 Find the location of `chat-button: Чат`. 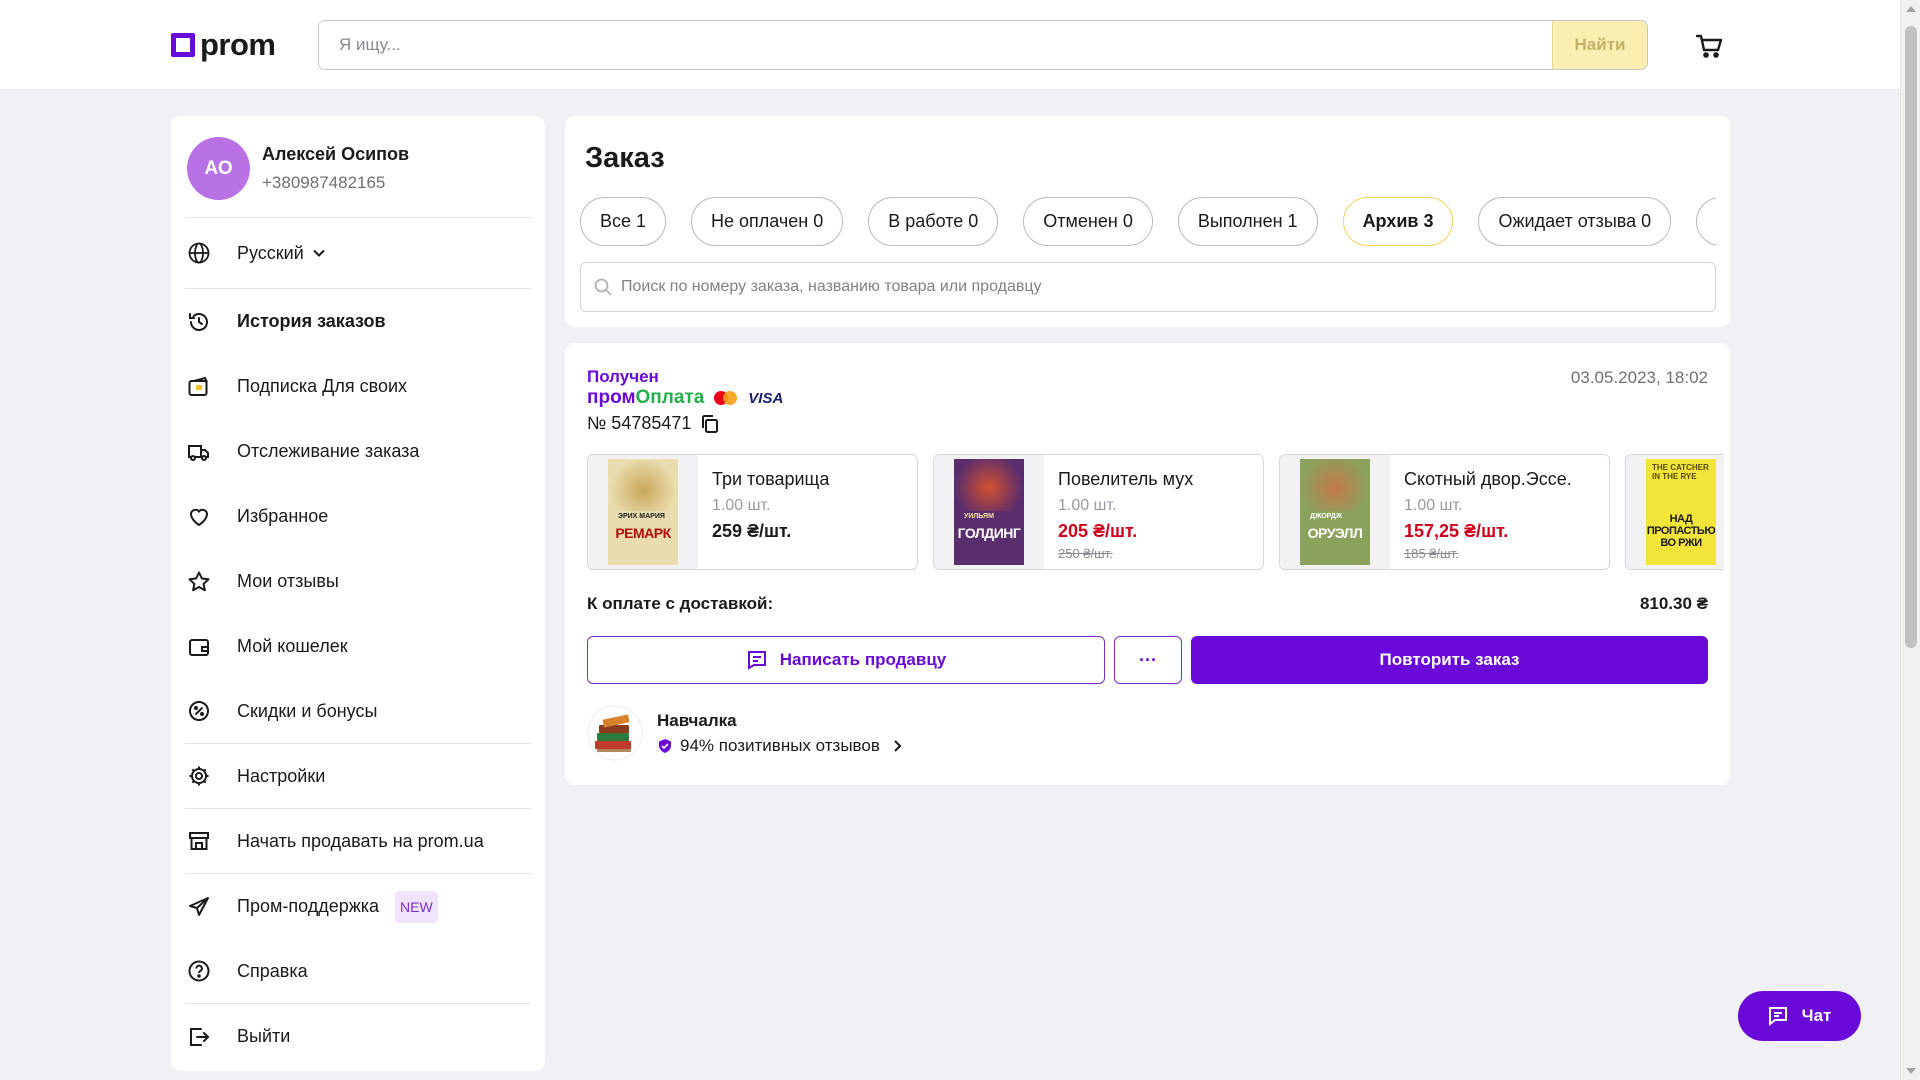

chat-button: Чат is located at coordinates (1799, 1016).